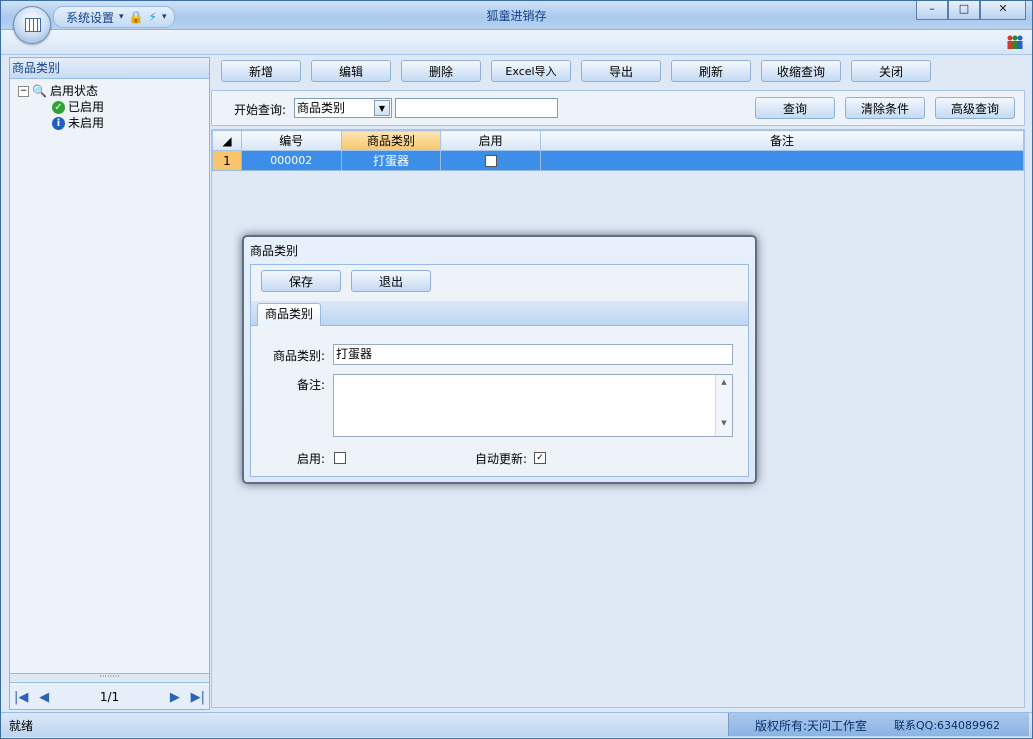 The image size is (1033, 739). Describe the element at coordinates (499, 370) in the screenshot. I see `dialog-body: 保存 退出 商品类别 商品类别: 打蛋器 备注: ▲ ▼ 启用: 自动更新: ✓` at that location.